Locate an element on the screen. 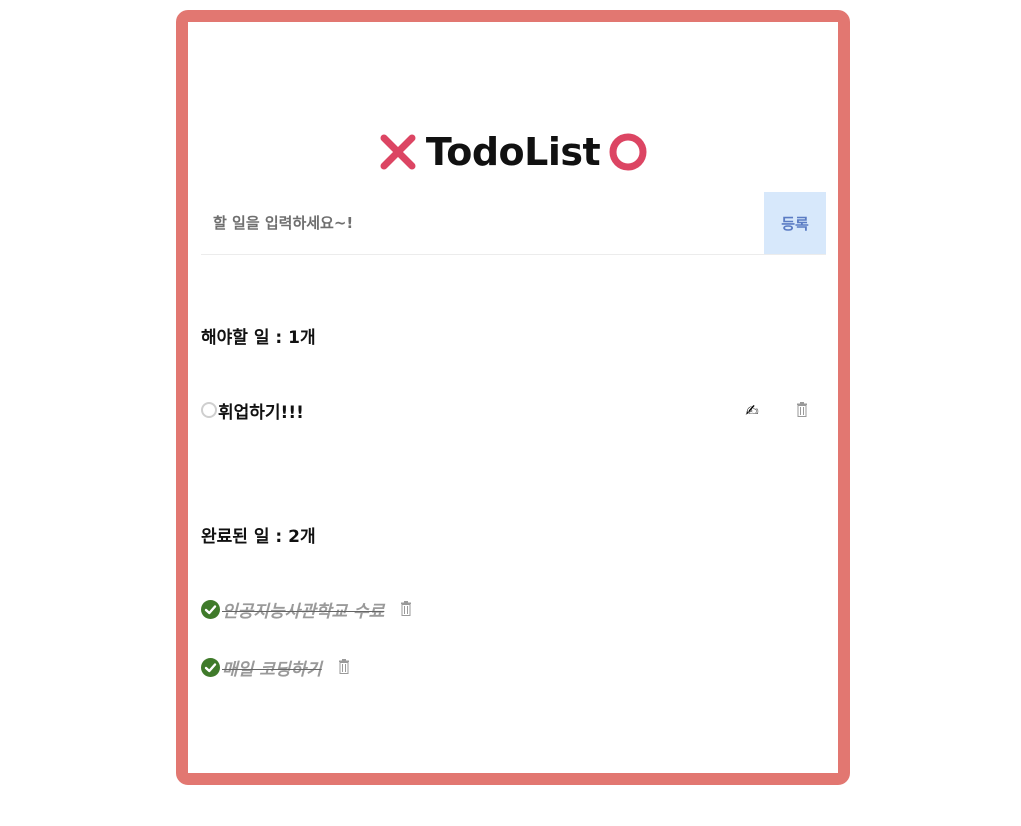 This screenshot has width=1021, height=826. add-button: 등록 is located at coordinates (795, 223).